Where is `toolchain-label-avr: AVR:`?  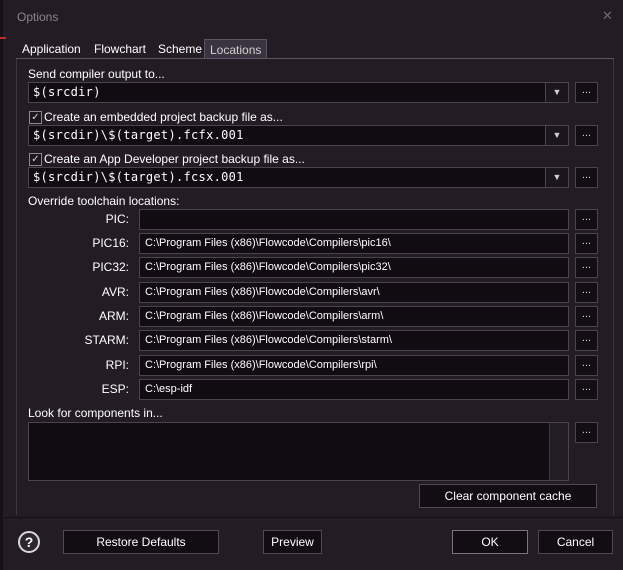
toolchain-label-avr: AVR: is located at coordinates (115, 292).